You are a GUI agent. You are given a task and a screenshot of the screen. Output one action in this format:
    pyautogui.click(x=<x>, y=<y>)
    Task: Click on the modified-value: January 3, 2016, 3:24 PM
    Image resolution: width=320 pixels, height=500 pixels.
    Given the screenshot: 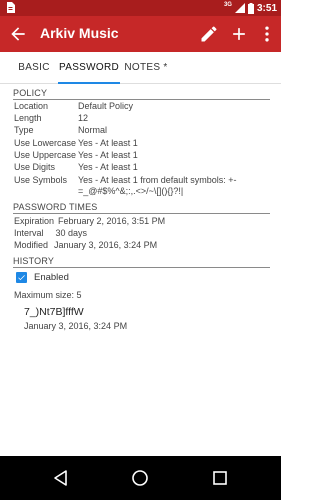 What is the action you would take?
    pyautogui.click(x=106, y=245)
    